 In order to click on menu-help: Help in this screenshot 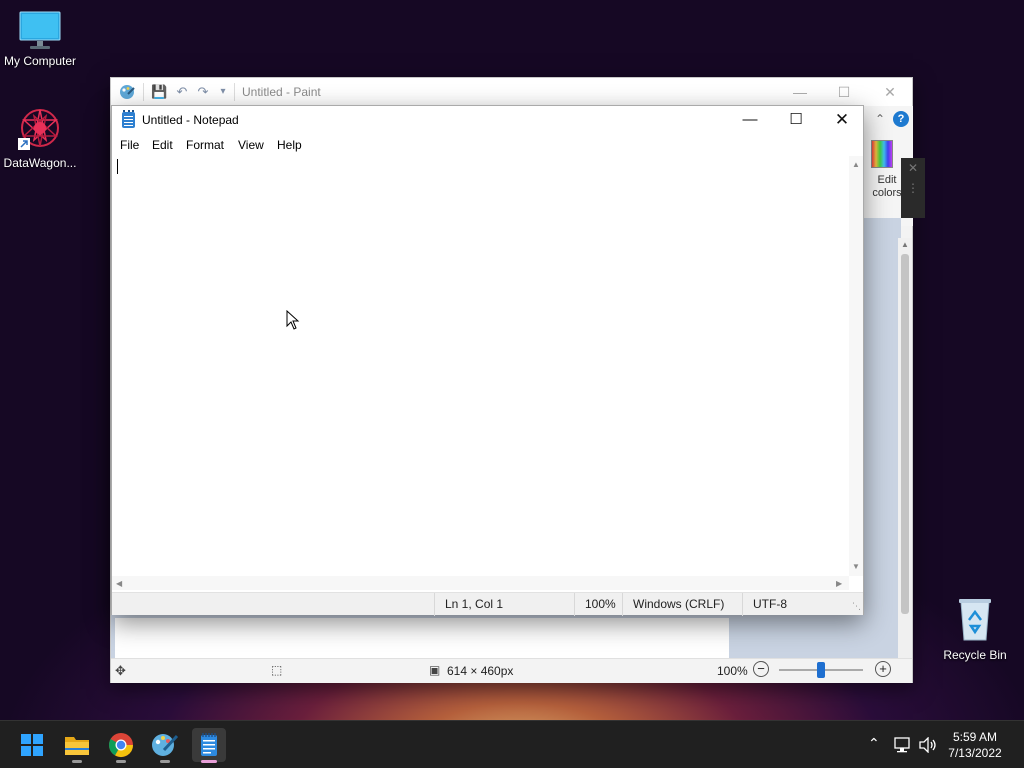, I will do `click(289, 145)`.